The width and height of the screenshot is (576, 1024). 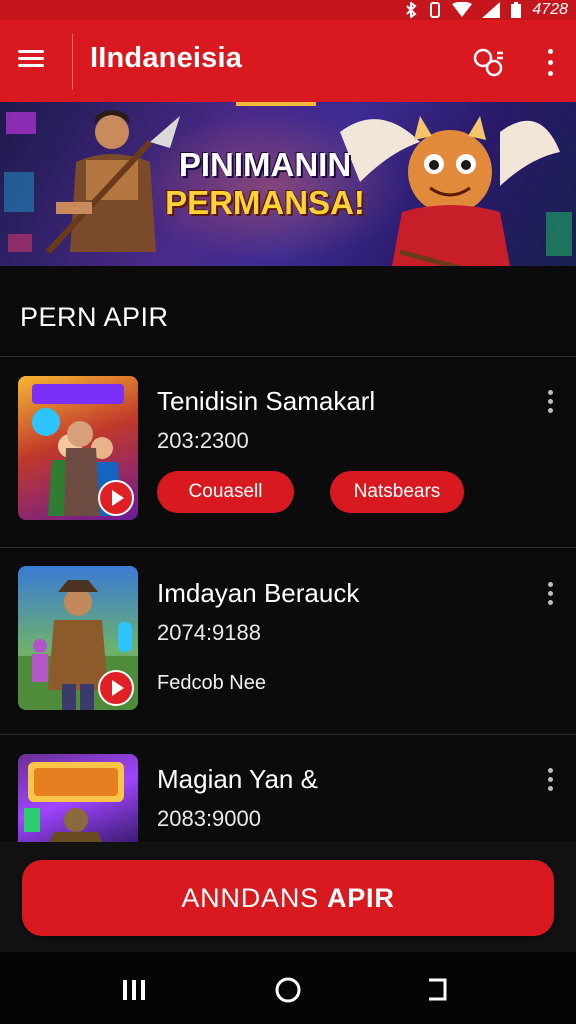 What do you see at coordinates (462, 9) in the screenshot?
I see `wifi-icon` at bounding box center [462, 9].